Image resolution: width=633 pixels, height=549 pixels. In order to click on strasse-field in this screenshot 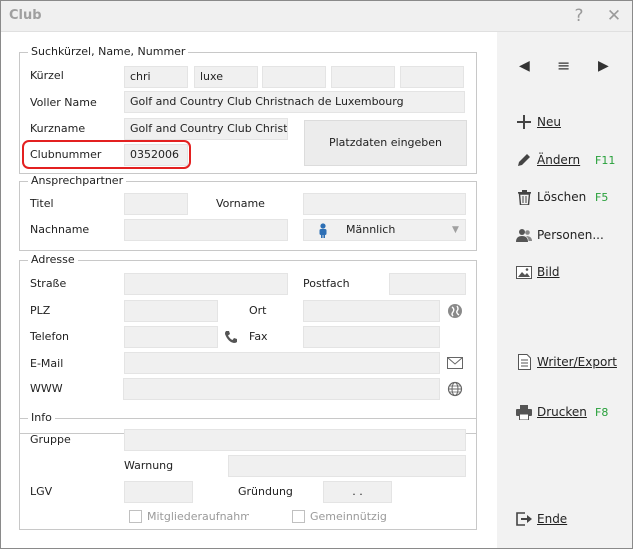, I will do `click(206, 284)`.